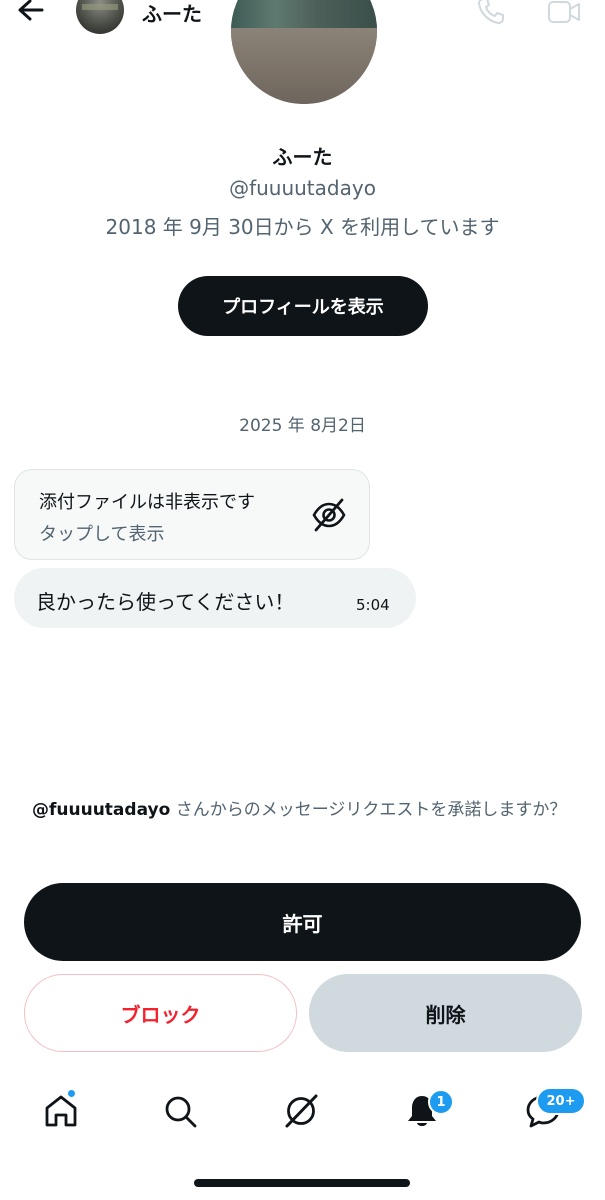 Image resolution: width=605 pixels, height=1200 pixels. I want to click on message-timestamp: 5:04, so click(373, 605).